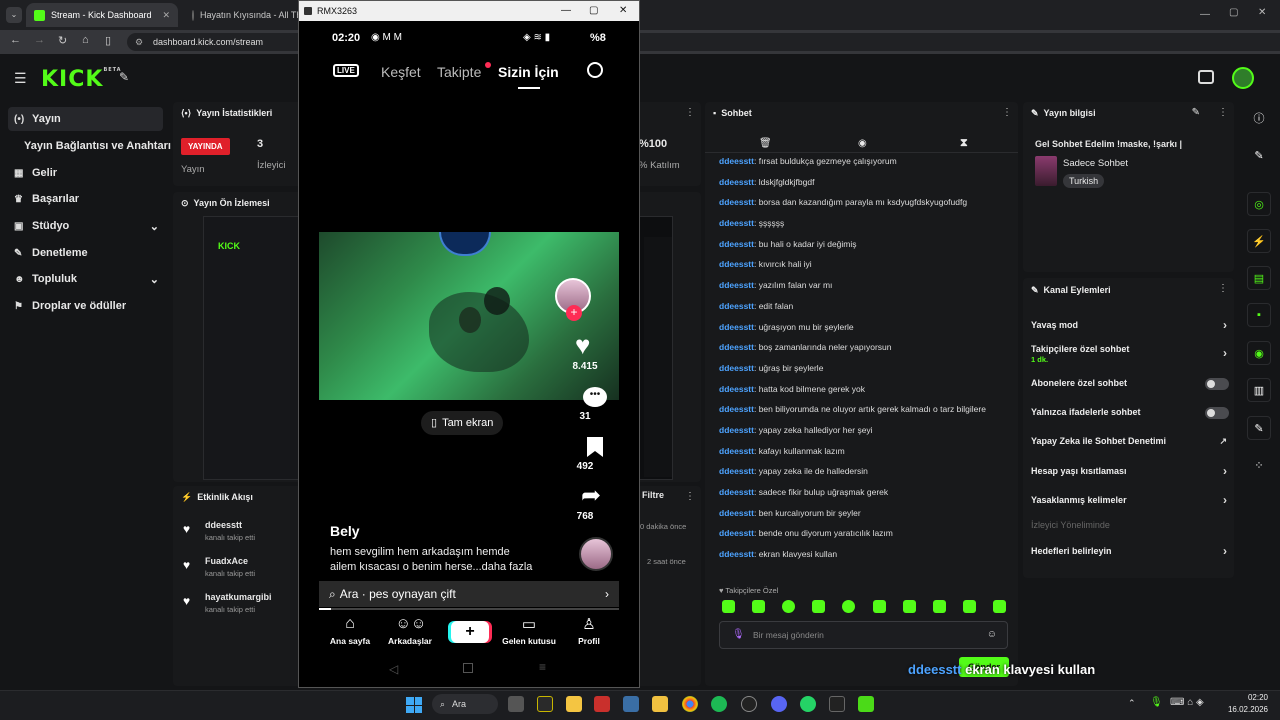 The width and height of the screenshot is (1280, 720). I want to click on clock-date: 16.02.2026, so click(1244, 709).